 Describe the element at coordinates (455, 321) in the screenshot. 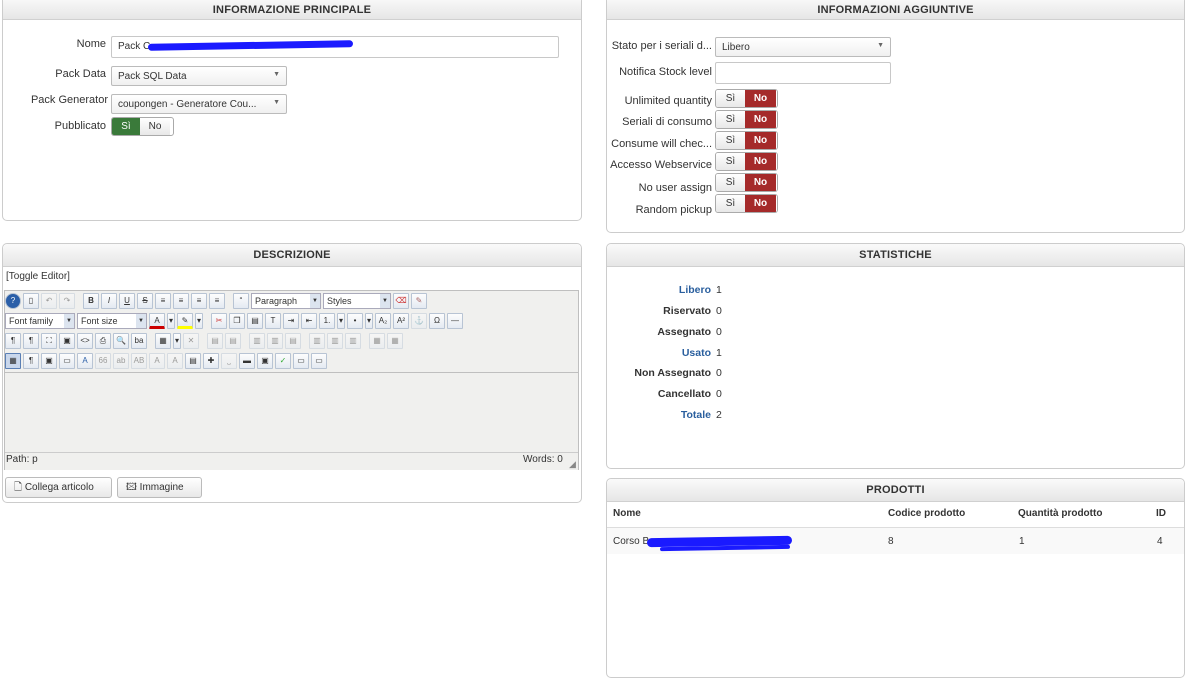

I see `horizontal-rule-icon: —` at that location.